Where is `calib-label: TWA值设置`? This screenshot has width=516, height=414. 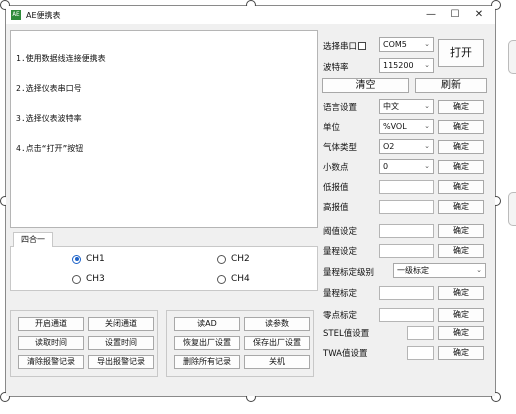
calib-label: TWA值设置 is located at coordinates (345, 354).